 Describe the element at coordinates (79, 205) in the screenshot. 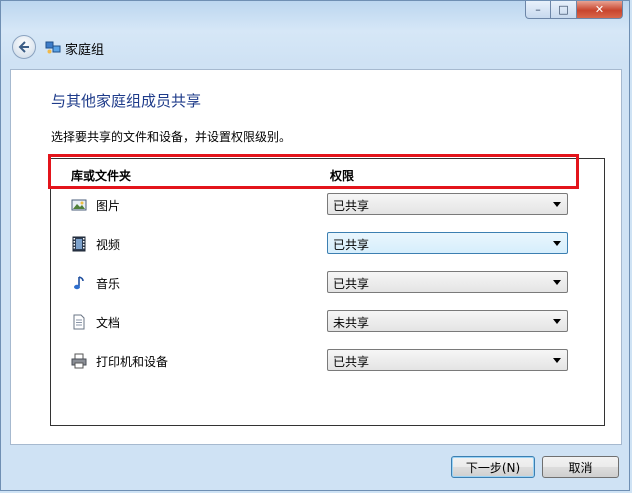

I see `pictures-icon` at that location.